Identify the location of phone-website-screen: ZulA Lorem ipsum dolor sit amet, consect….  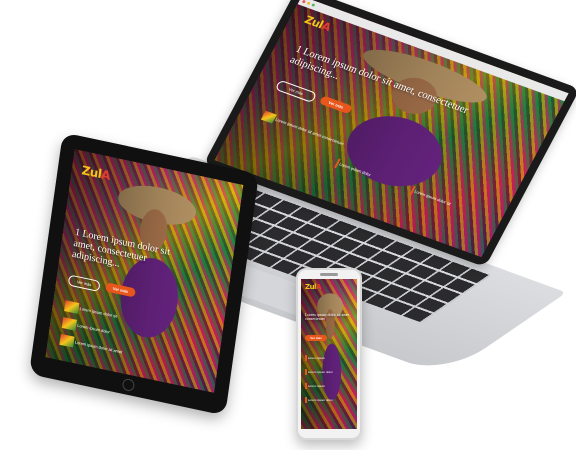
(329, 354).